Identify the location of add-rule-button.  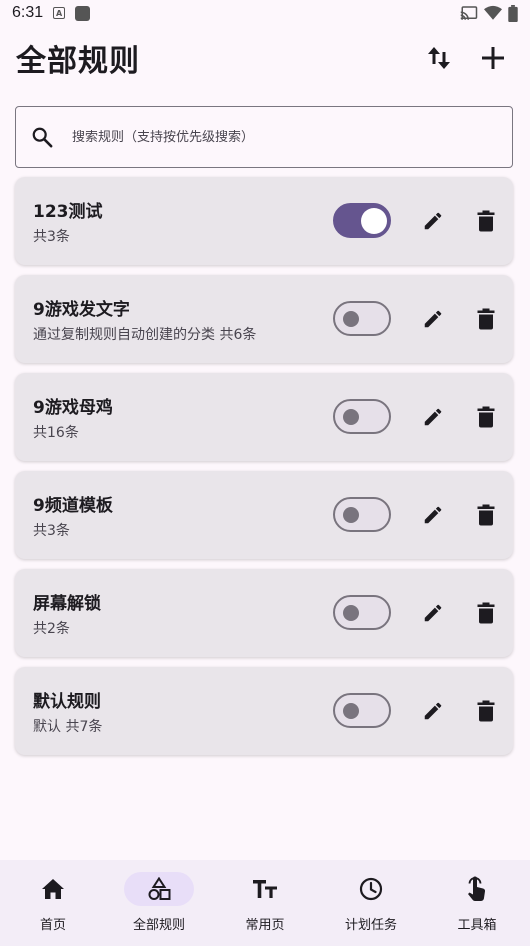
(493, 58).